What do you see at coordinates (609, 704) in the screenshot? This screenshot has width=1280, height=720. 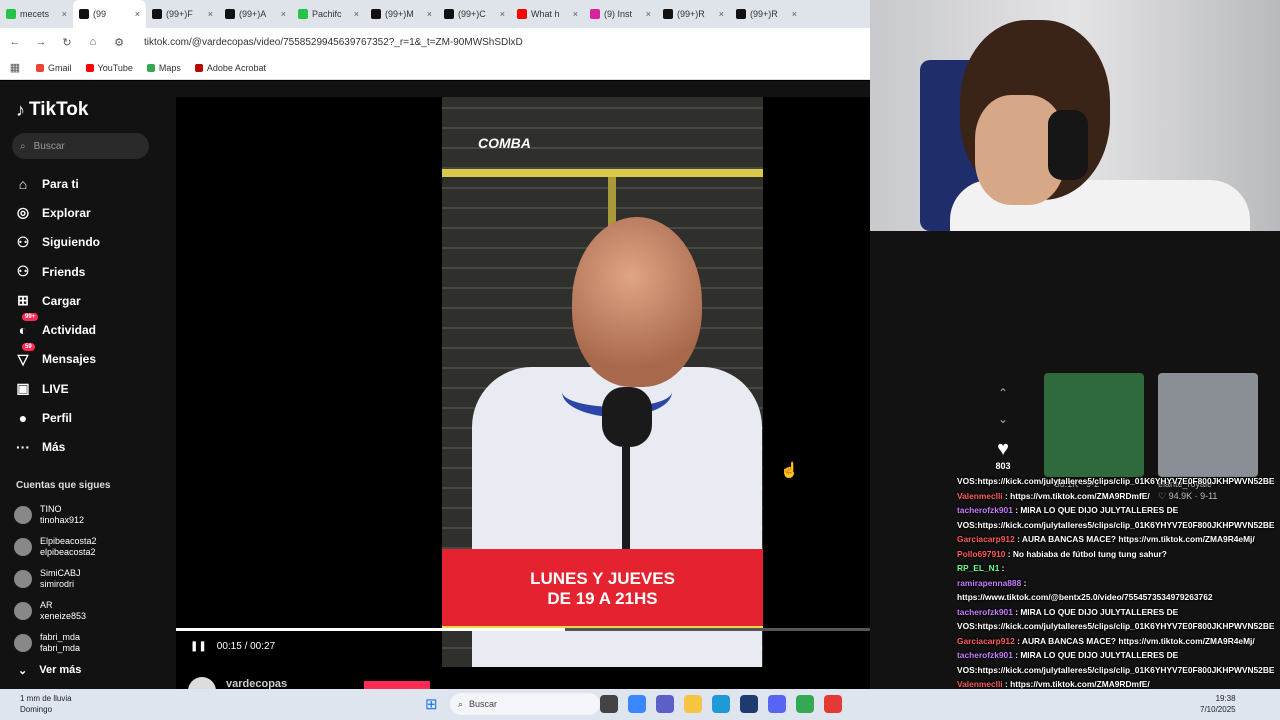 I see `task-view-icon` at bounding box center [609, 704].